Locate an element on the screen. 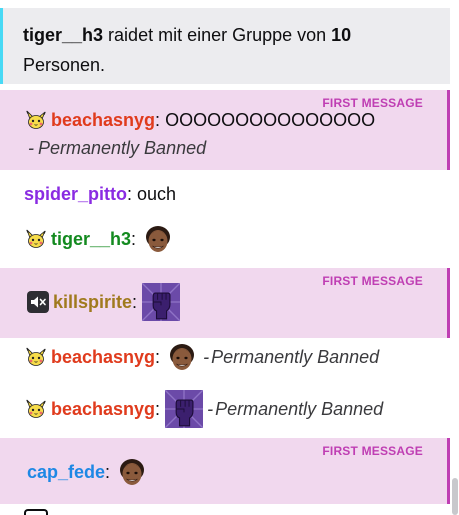  next-message-badge-icon is located at coordinates (36, 512).